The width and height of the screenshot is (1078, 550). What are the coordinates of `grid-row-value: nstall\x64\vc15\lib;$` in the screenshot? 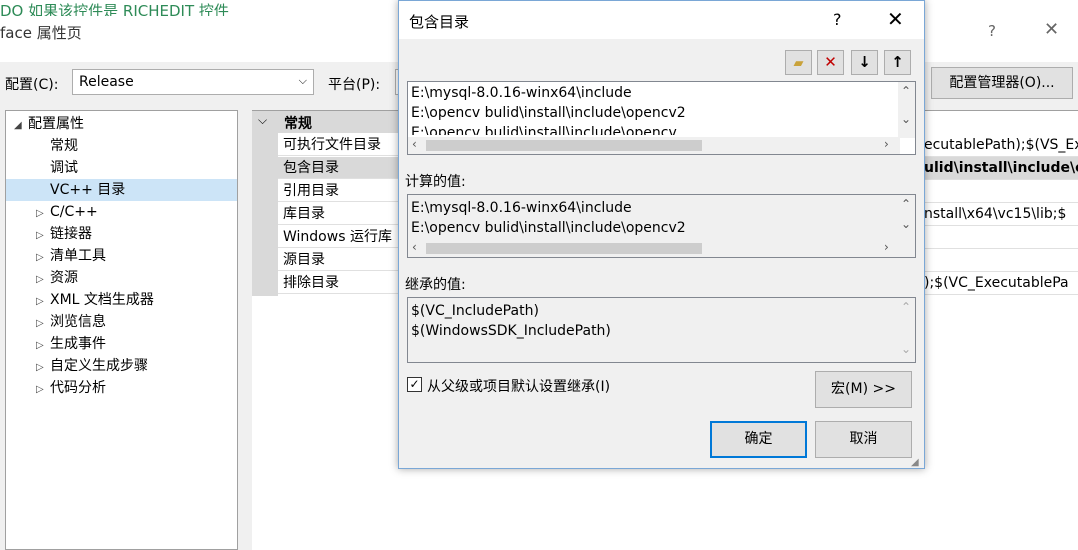 It's located at (1001, 214).